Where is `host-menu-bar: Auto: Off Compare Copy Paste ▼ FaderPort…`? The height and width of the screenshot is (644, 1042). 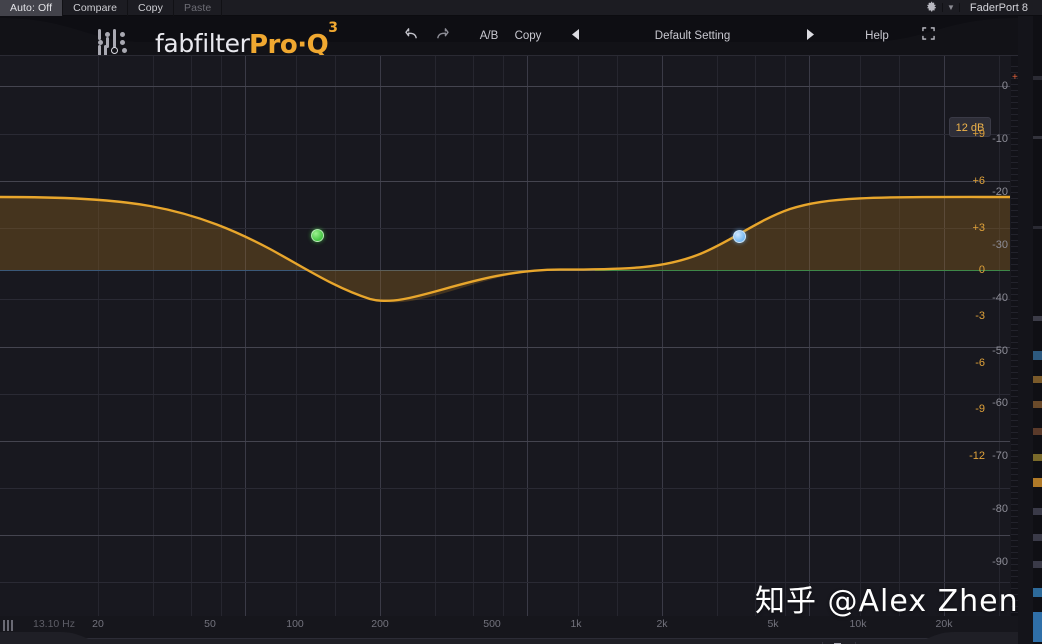 host-menu-bar: Auto: Off Compare Copy Paste ▼ FaderPort… is located at coordinates (521, 8).